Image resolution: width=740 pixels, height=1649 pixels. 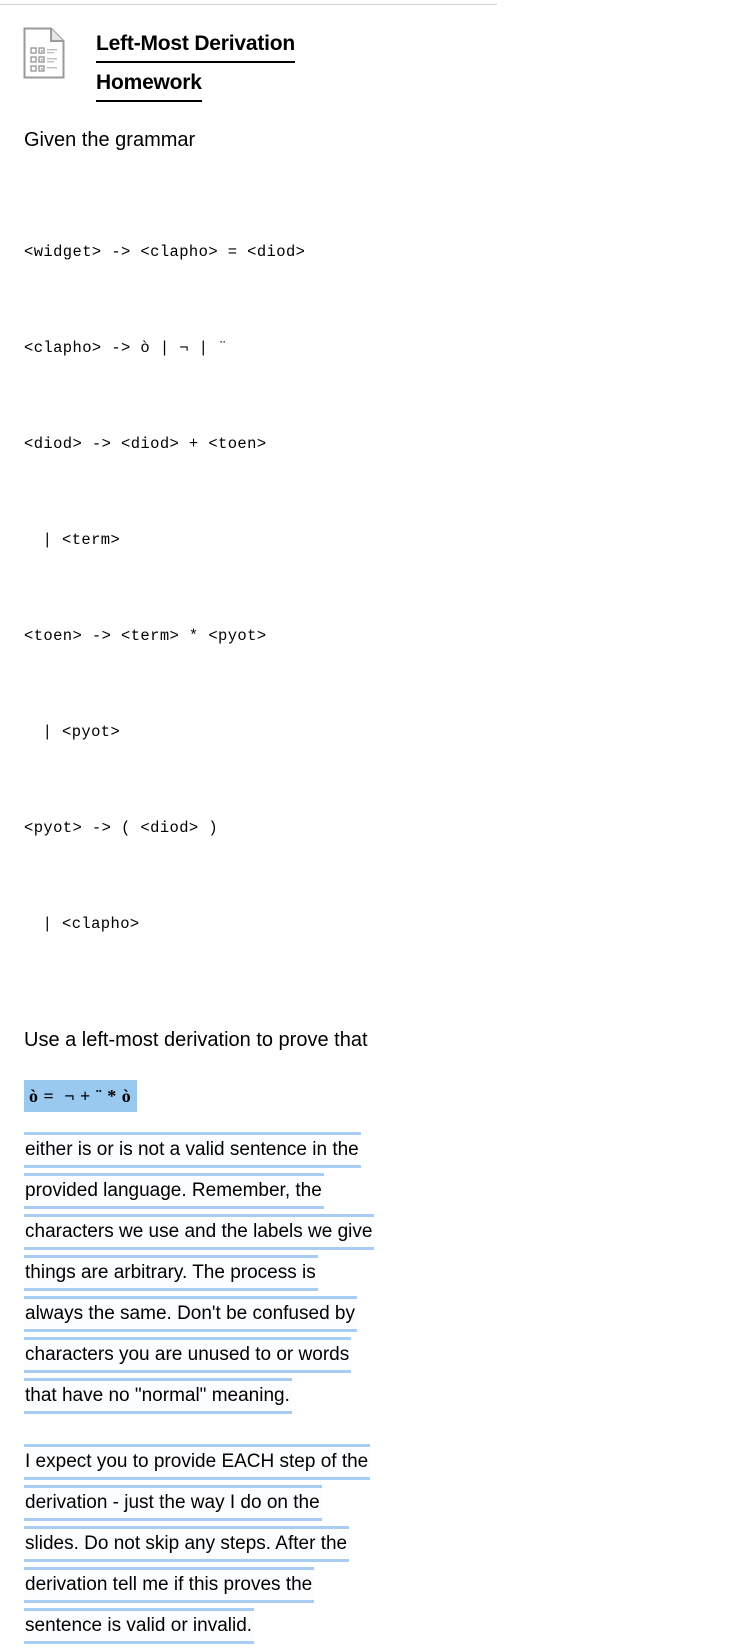 What do you see at coordinates (81, 540) in the screenshot?
I see `grammar-rule-alternative: | <term>` at bounding box center [81, 540].